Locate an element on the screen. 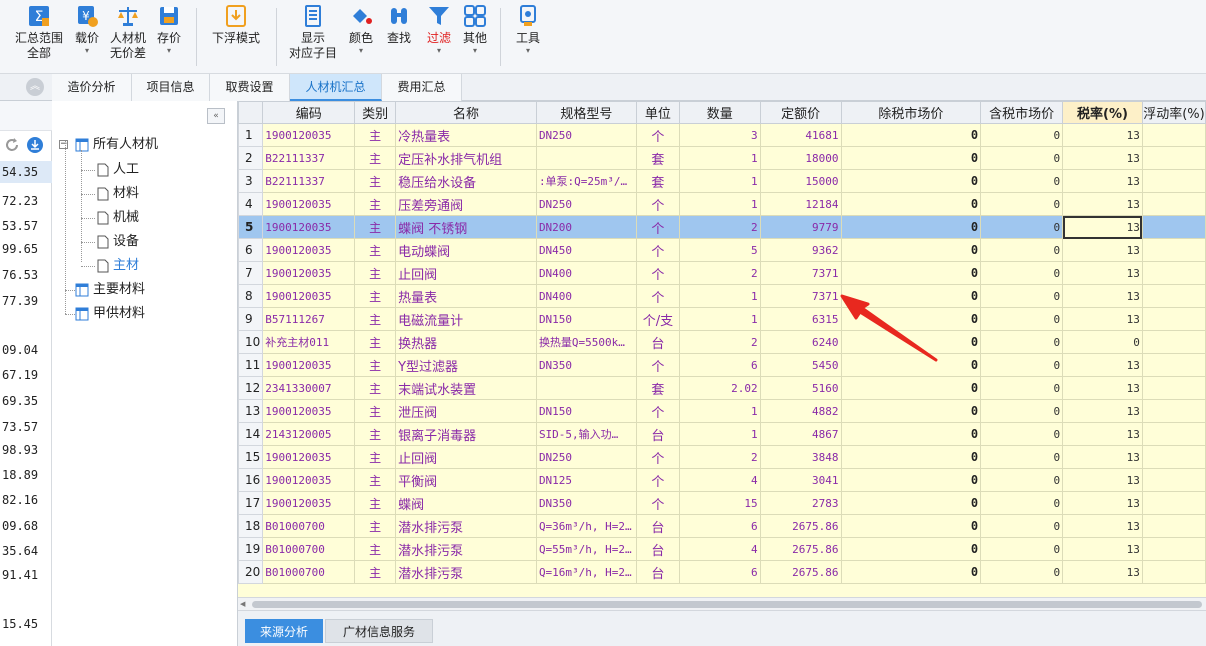  tax-rate-cell: 0 is located at coordinates (1102, 342).